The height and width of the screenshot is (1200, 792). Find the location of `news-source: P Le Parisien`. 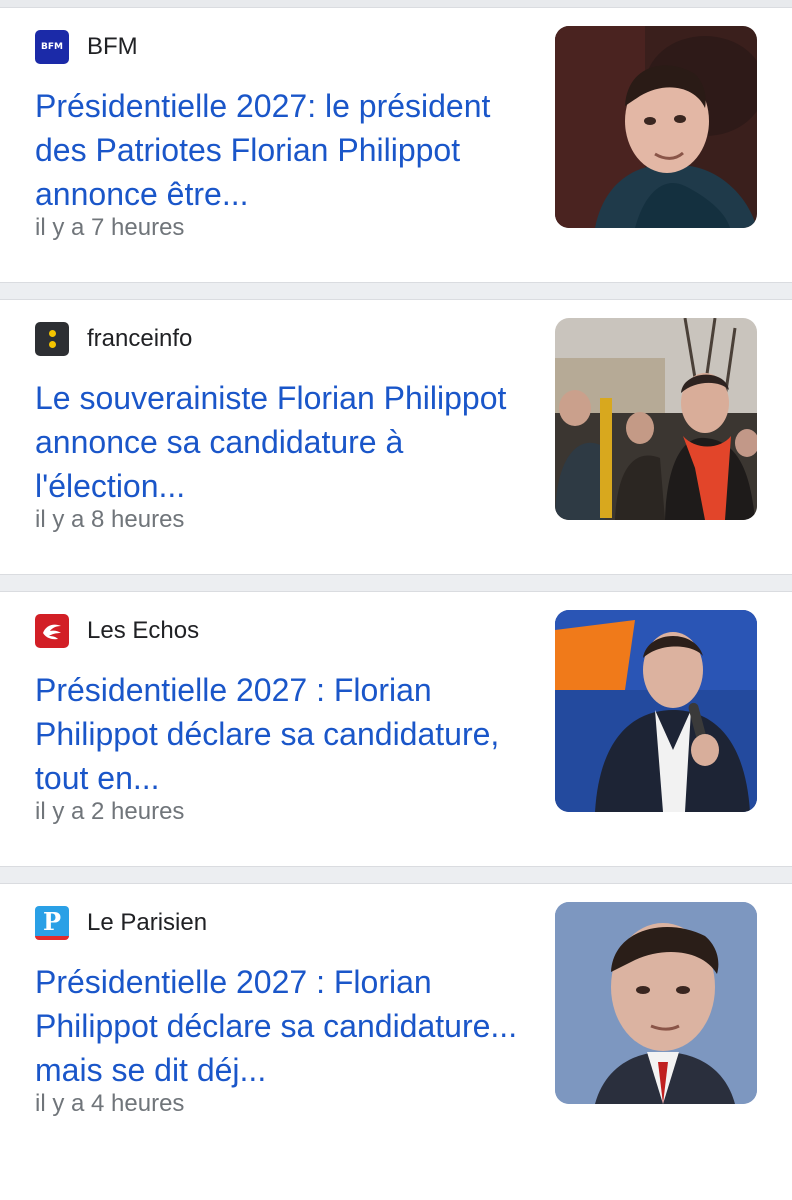

news-source: P Le Parisien is located at coordinates (121, 923).